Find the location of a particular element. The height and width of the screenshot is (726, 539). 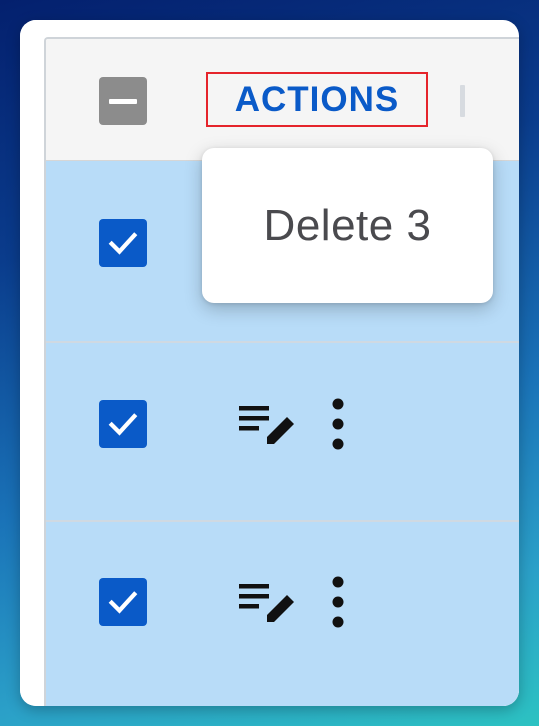

delete-popup-menu: Delete 3 is located at coordinates (347, 225).